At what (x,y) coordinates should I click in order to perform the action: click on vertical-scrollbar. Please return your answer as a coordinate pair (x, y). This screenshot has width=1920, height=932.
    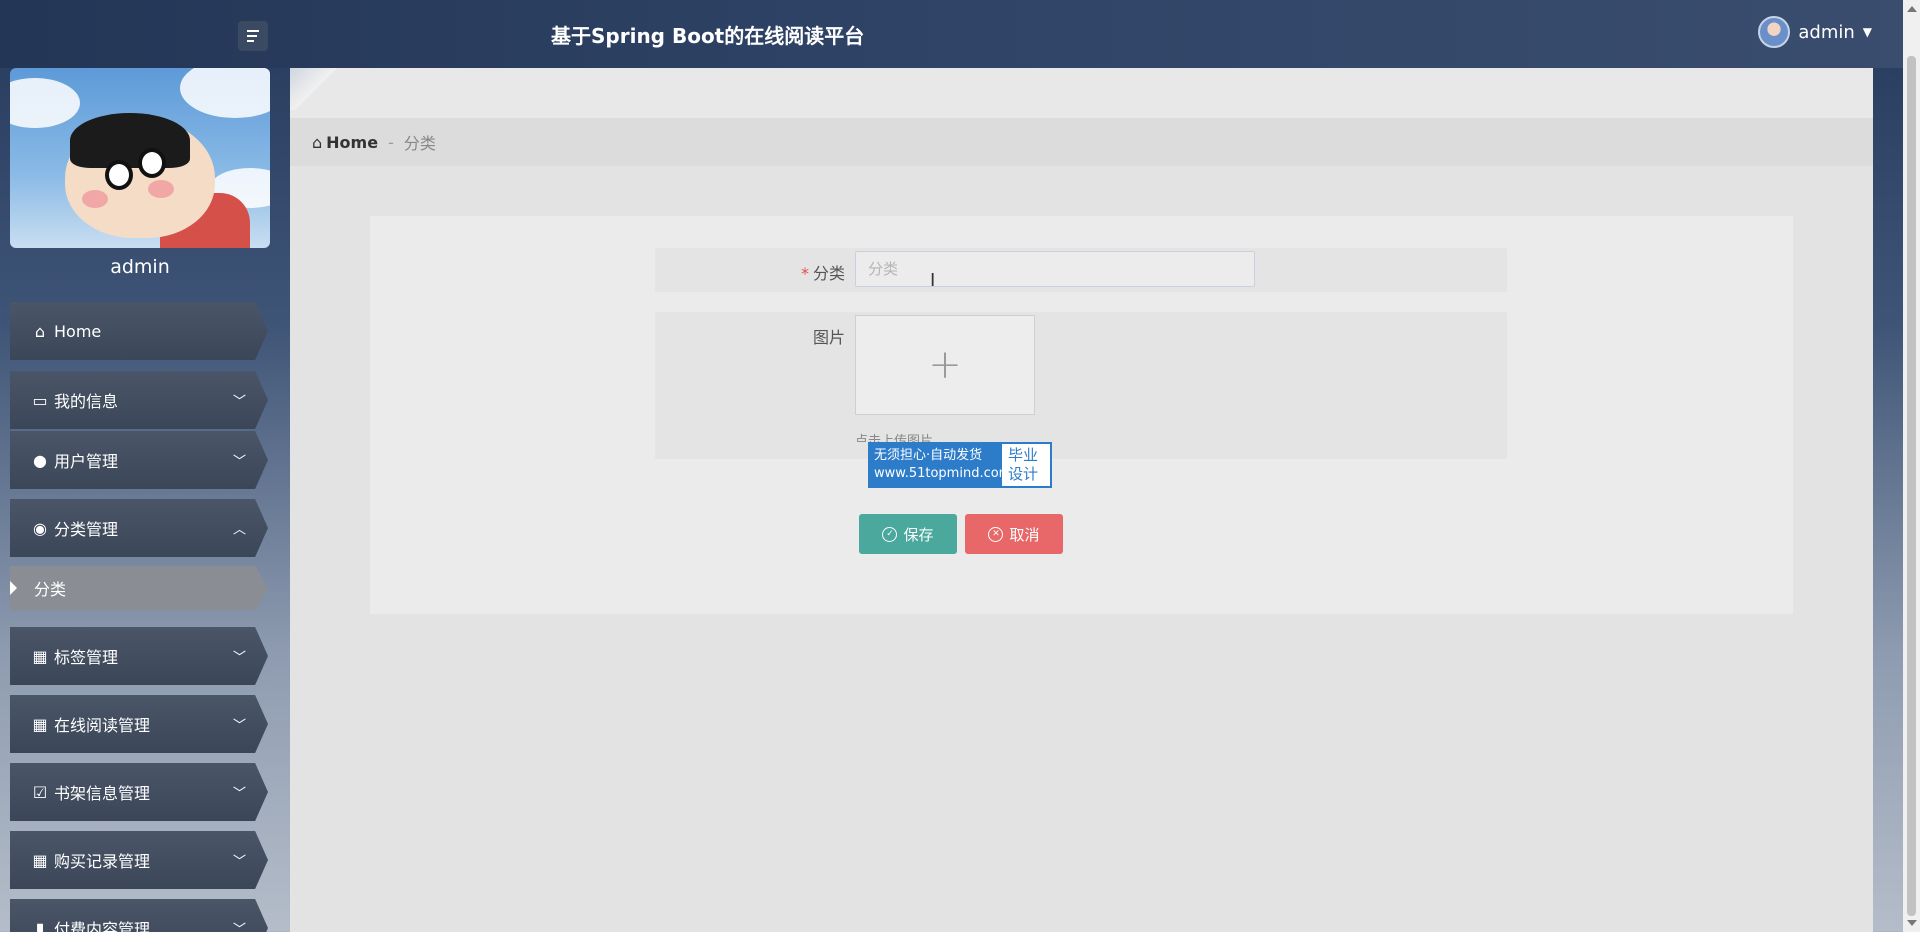
    Looking at the image, I should click on (1911, 466).